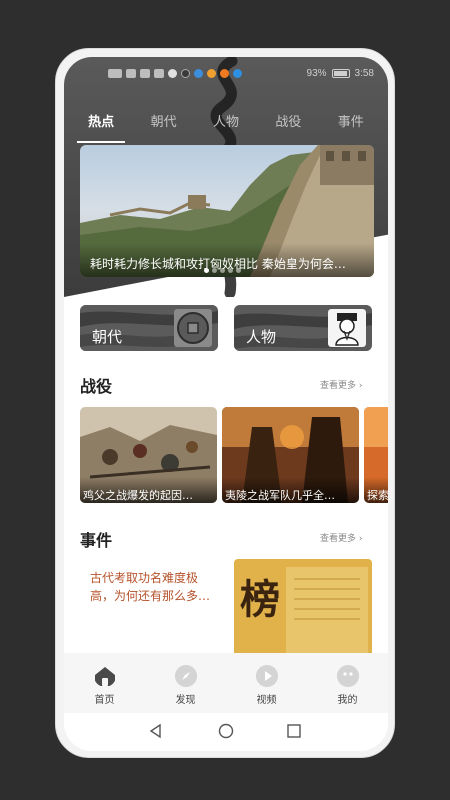 The height and width of the screenshot is (800, 450). I want to click on shield-icon, so click(237, 73).